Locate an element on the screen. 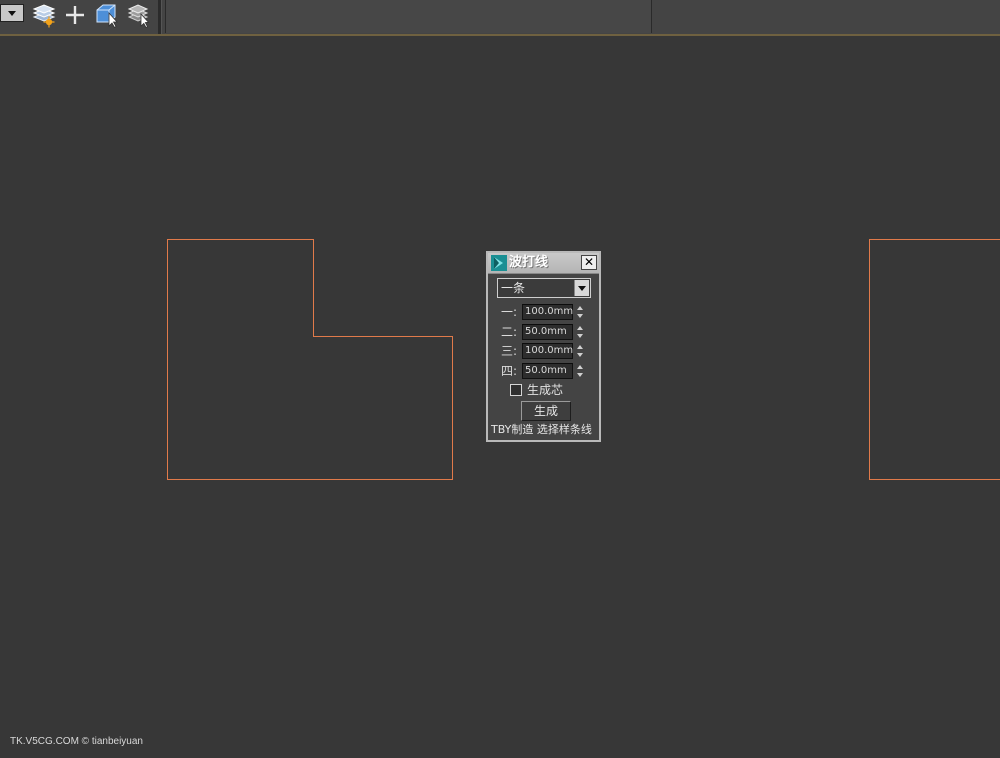  spinner-row-3: 三: 100.0mm is located at coordinates (543, 351).